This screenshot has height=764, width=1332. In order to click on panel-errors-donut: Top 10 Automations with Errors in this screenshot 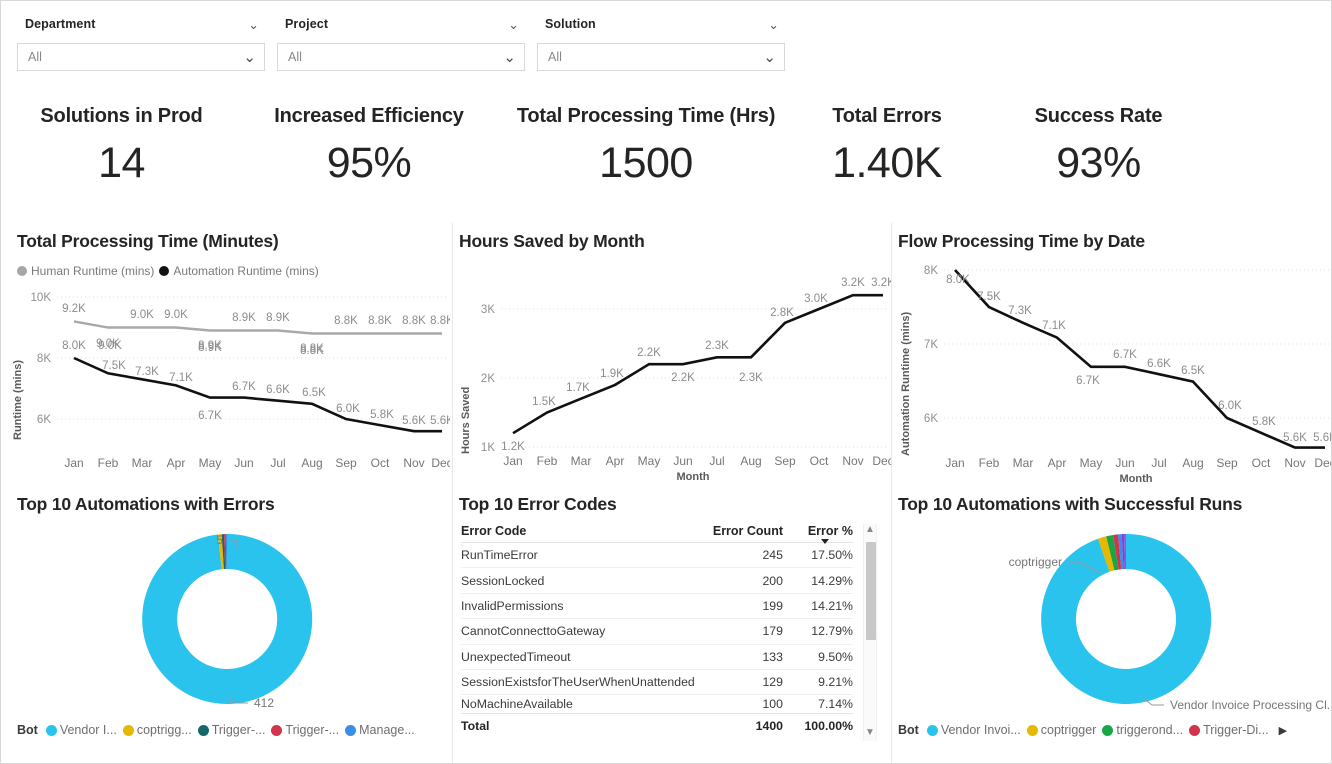, I will do `click(232, 504)`.